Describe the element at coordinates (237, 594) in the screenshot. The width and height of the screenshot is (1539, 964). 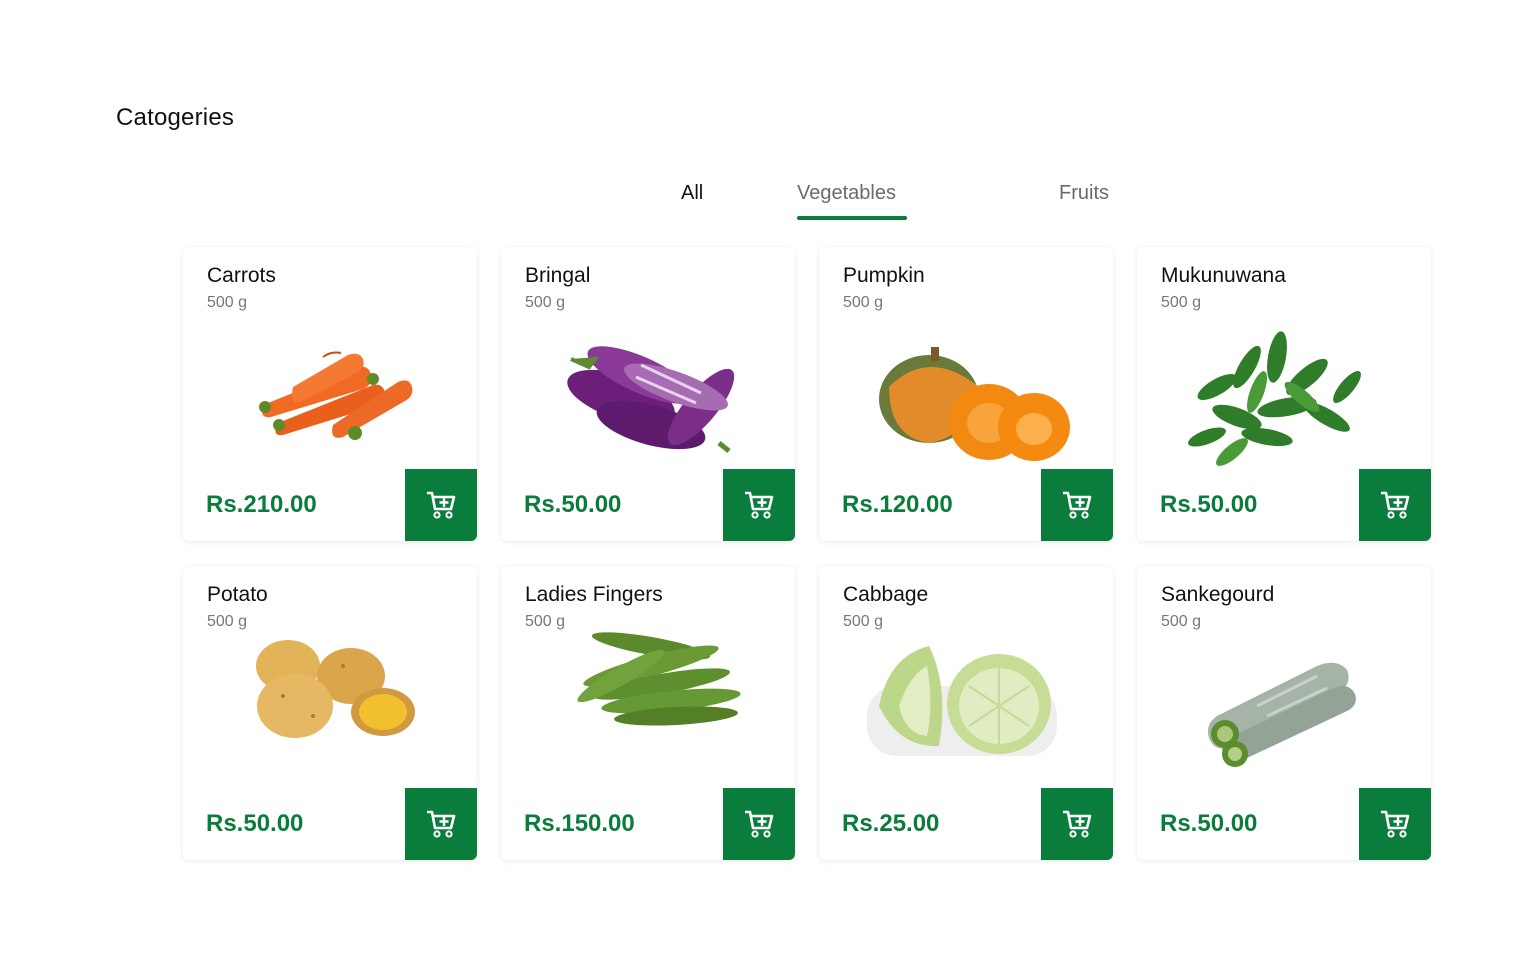
I see `product-name: Potato` at that location.